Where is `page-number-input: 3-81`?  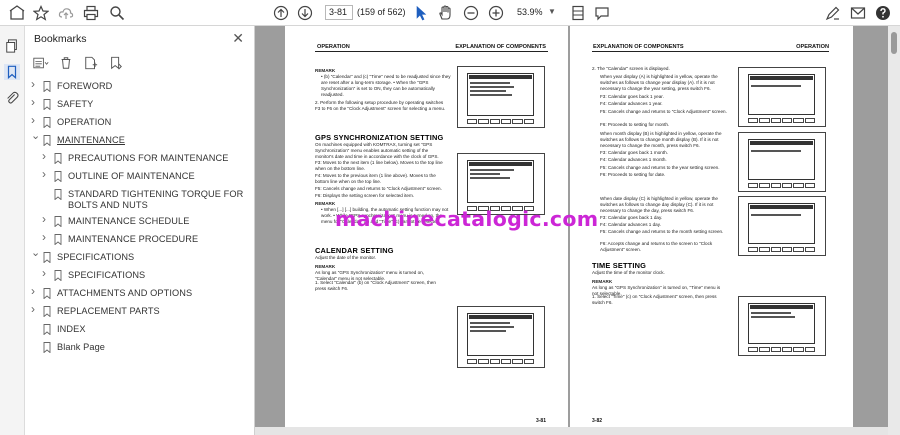 page-number-input: 3-81 is located at coordinates (339, 12).